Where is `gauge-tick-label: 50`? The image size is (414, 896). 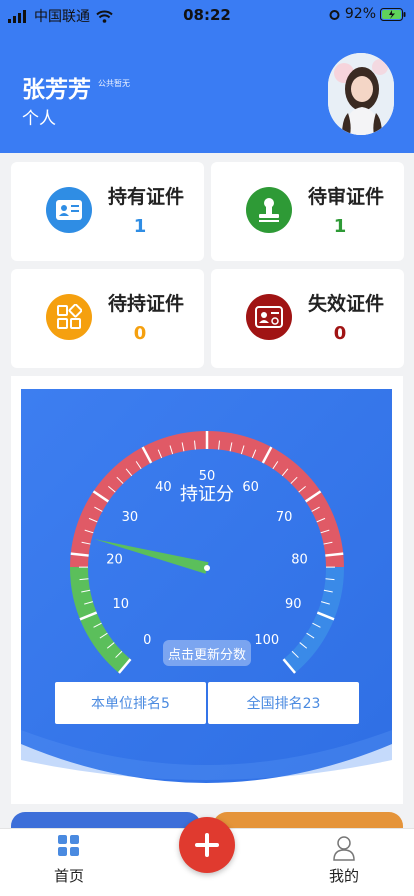 gauge-tick-label: 50 is located at coordinates (207, 476).